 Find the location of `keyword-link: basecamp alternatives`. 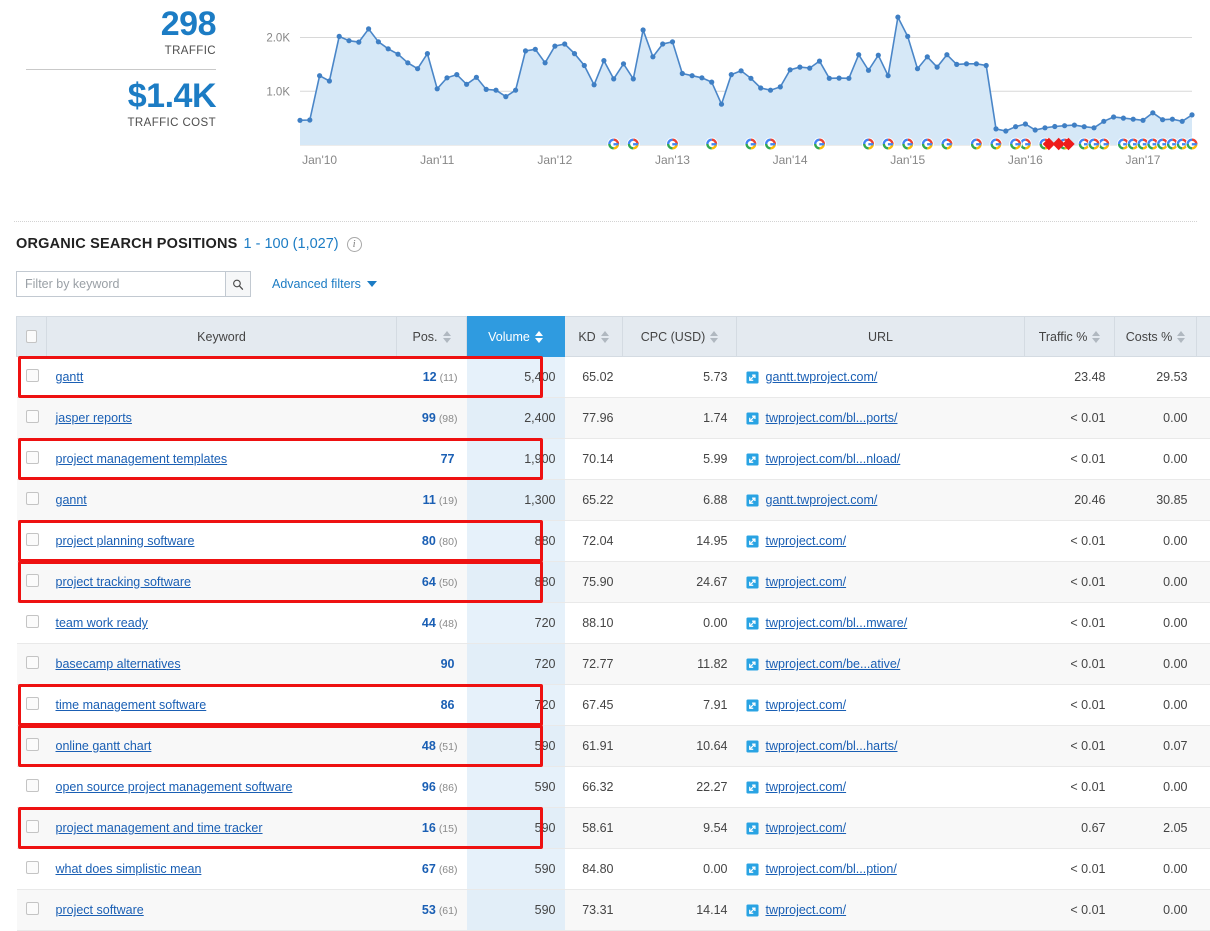

keyword-link: basecamp alternatives is located at coordinates (118, 664).